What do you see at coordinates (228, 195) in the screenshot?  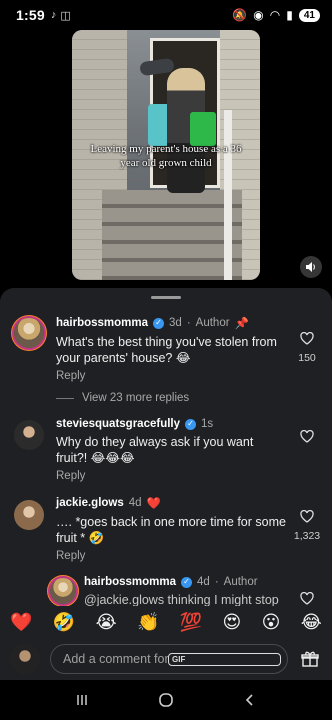 I see `railing` at bounding box center [228, 195].